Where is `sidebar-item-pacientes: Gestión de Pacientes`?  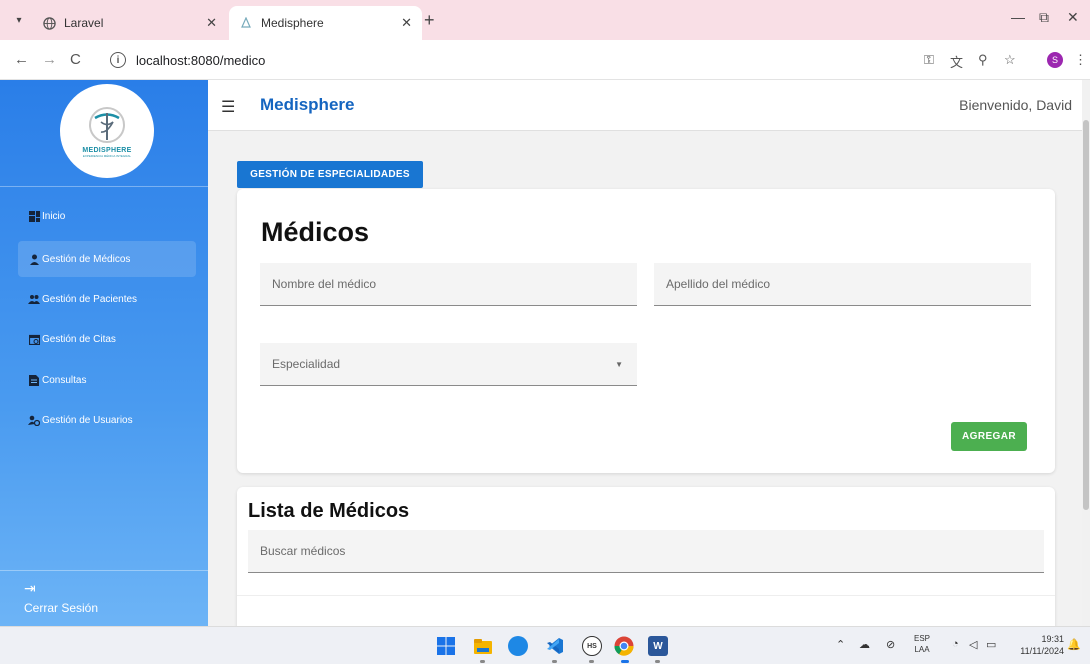
sidebar-item-pacientes: Gestión de Pacientes is located at coordinates (107, 299).